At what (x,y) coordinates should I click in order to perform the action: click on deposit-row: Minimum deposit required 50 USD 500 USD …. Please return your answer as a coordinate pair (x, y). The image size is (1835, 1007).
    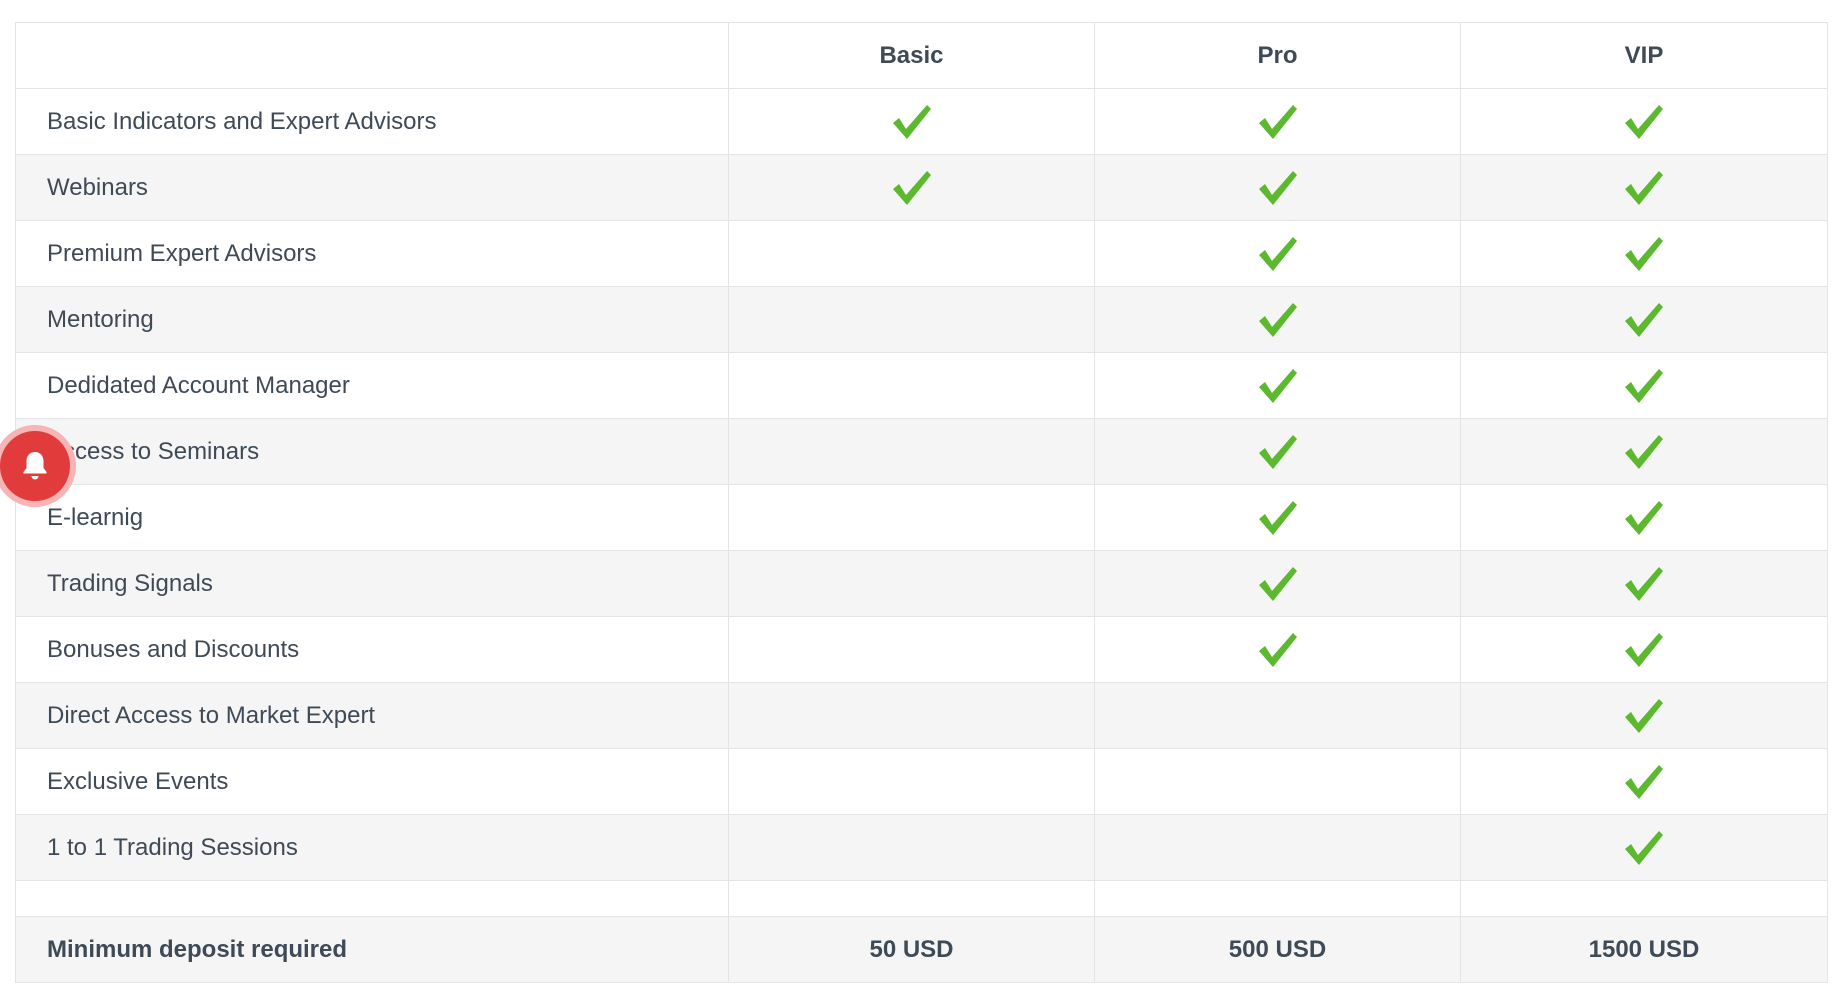
    Looking at the image, I should click on (921, 949).